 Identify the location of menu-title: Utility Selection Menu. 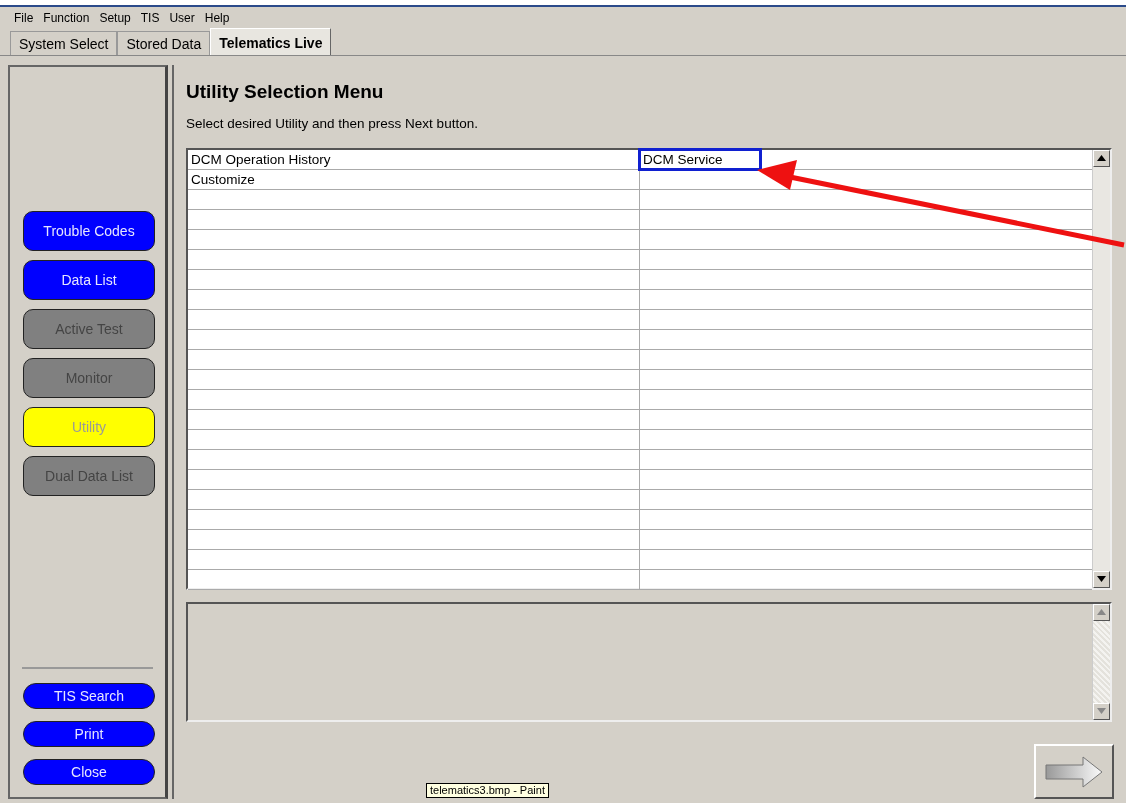
(285, 92).